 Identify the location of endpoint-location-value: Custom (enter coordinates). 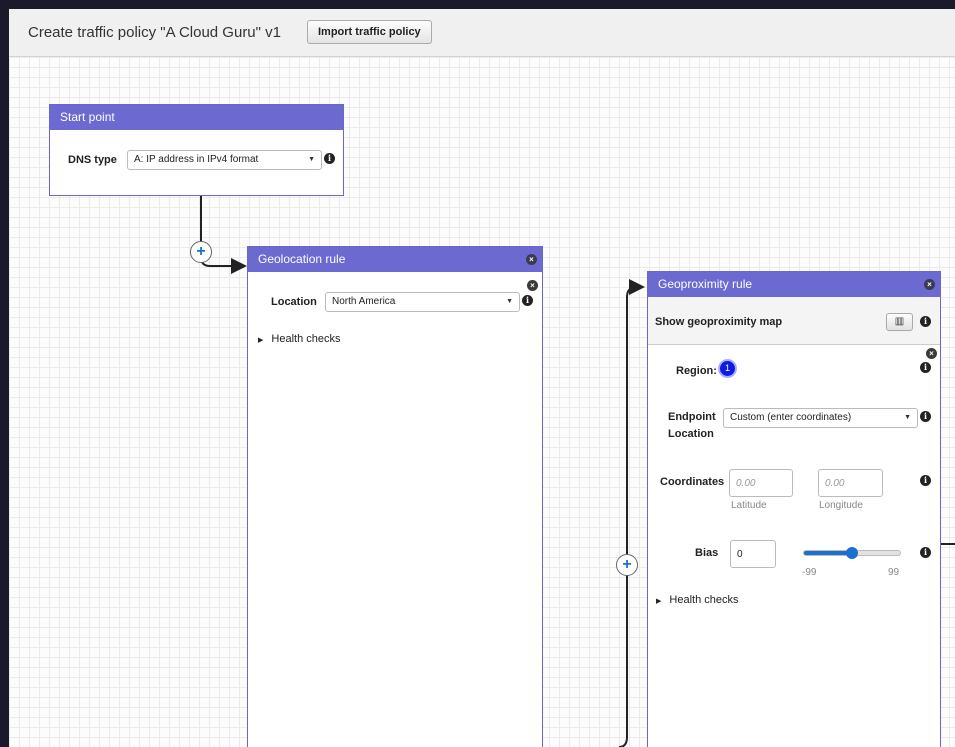
(791, 417).